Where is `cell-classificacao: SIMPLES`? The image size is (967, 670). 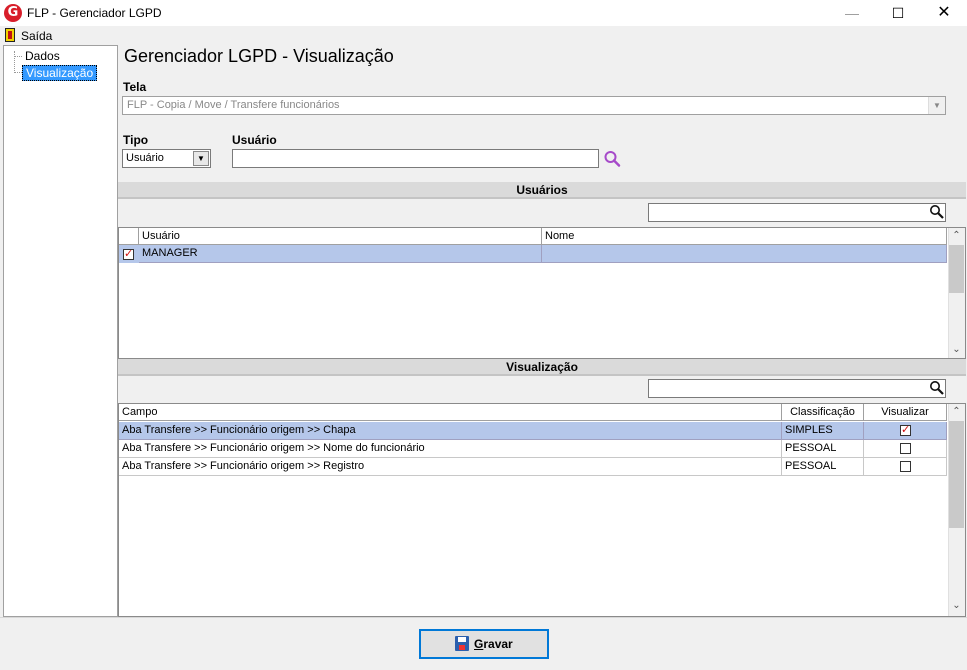 cell-classificacao: SIMPLES is located at coordinates (823, 431).